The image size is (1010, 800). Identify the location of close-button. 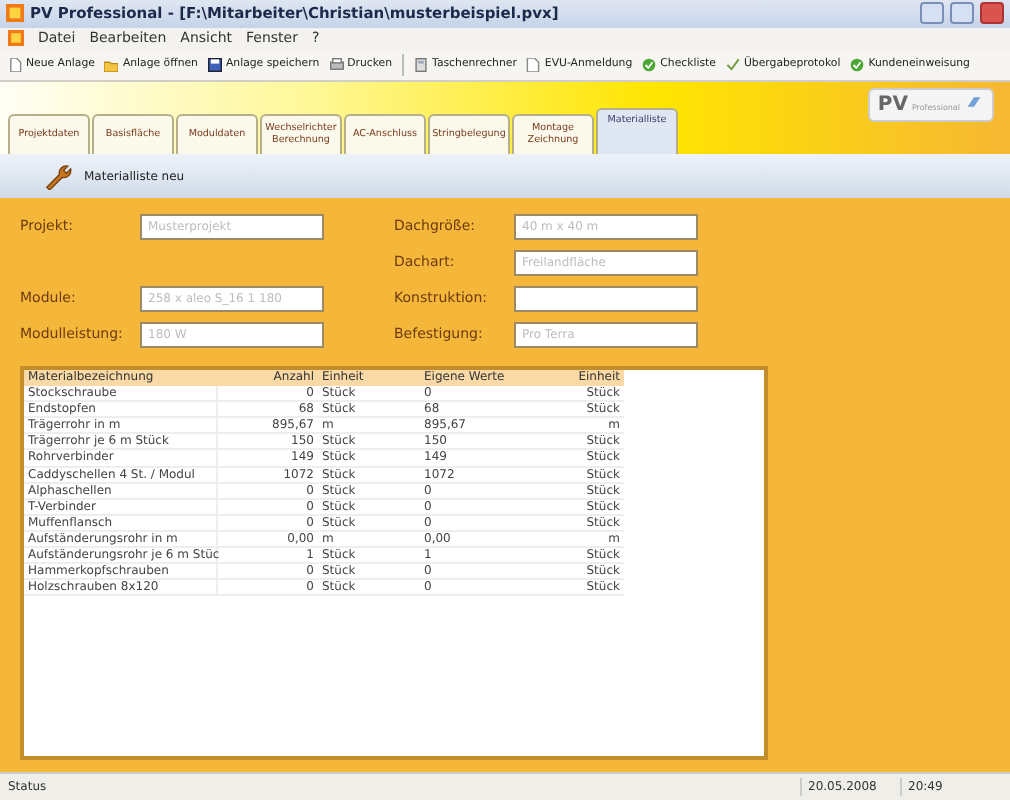
(992, 13).